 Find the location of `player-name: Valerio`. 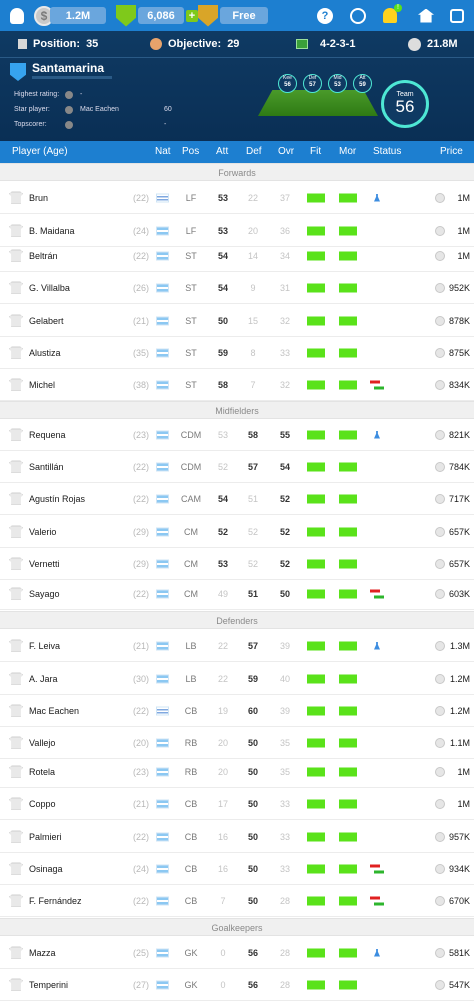

player-name: Valerio is located at coordinates (42, 532).